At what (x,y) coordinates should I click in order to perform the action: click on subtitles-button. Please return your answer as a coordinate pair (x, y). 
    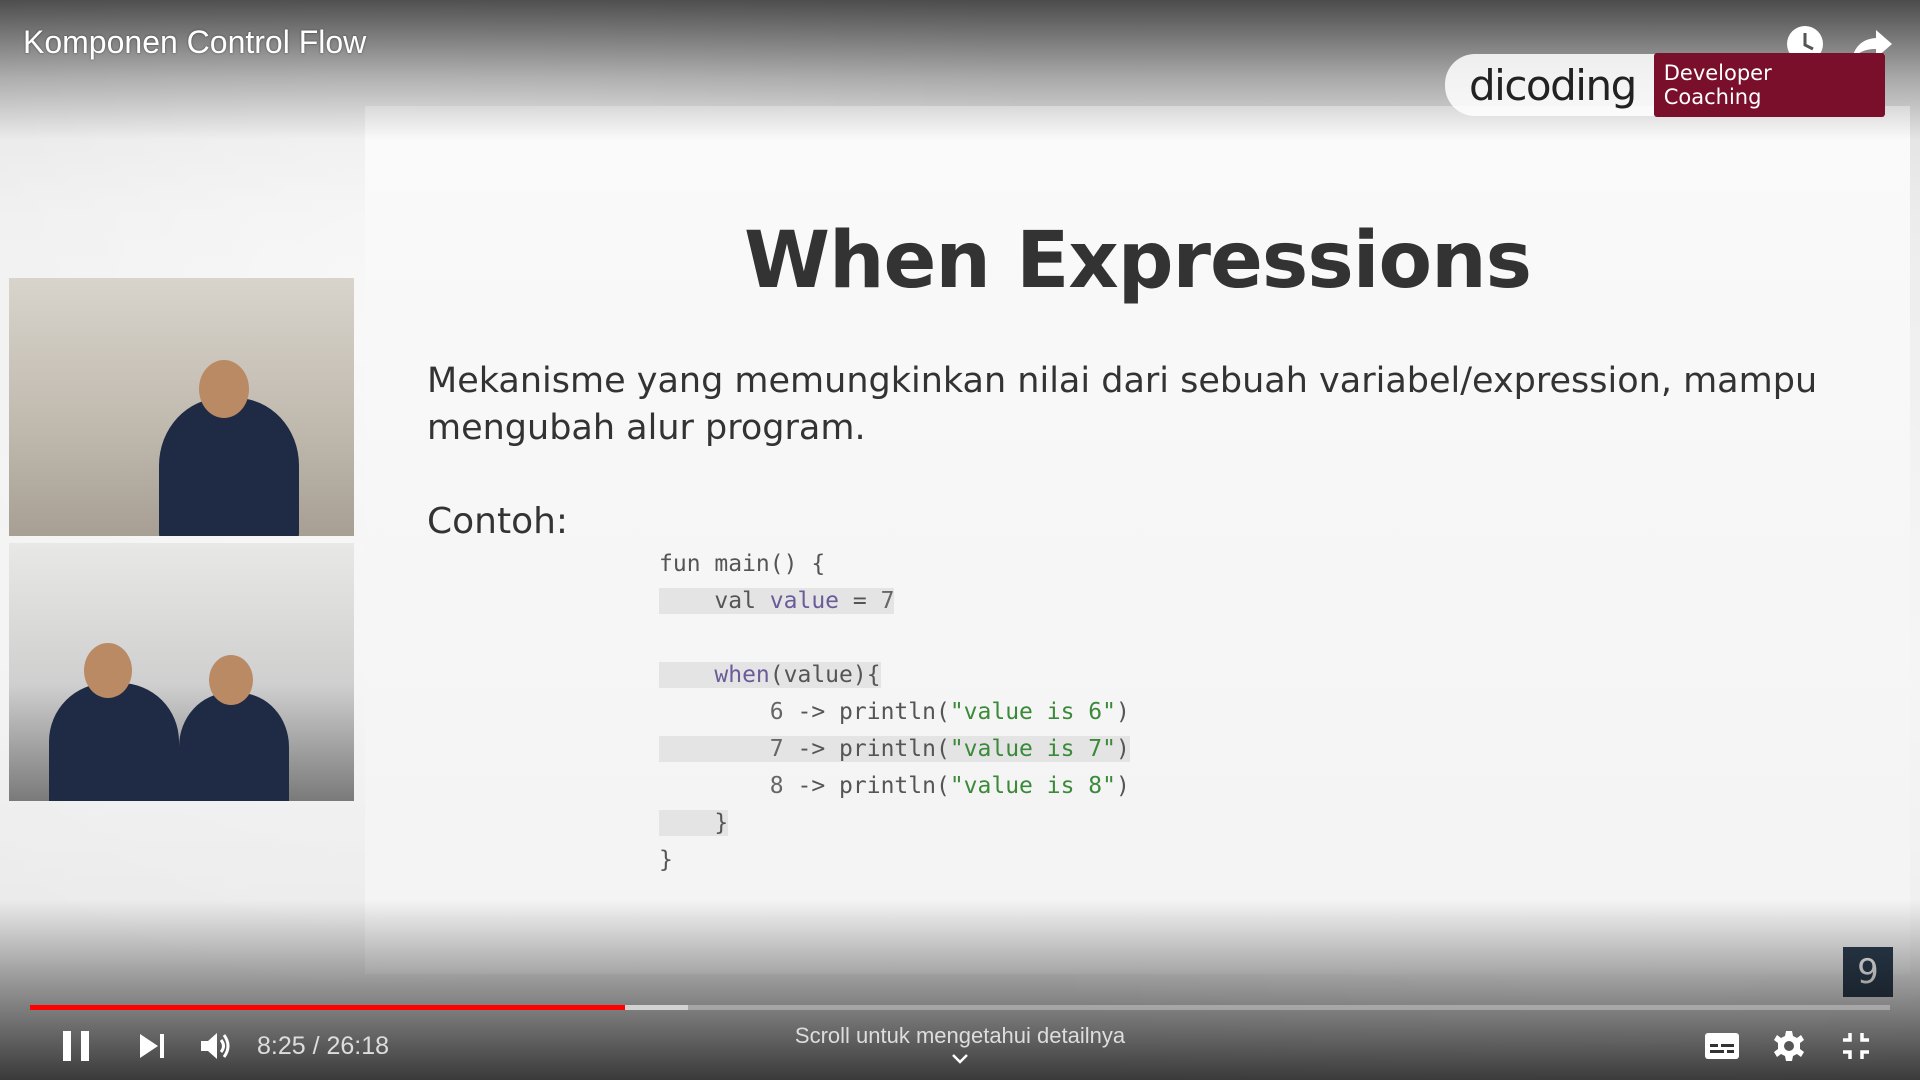
    Looking at the image, I should click on (1722, 1046).